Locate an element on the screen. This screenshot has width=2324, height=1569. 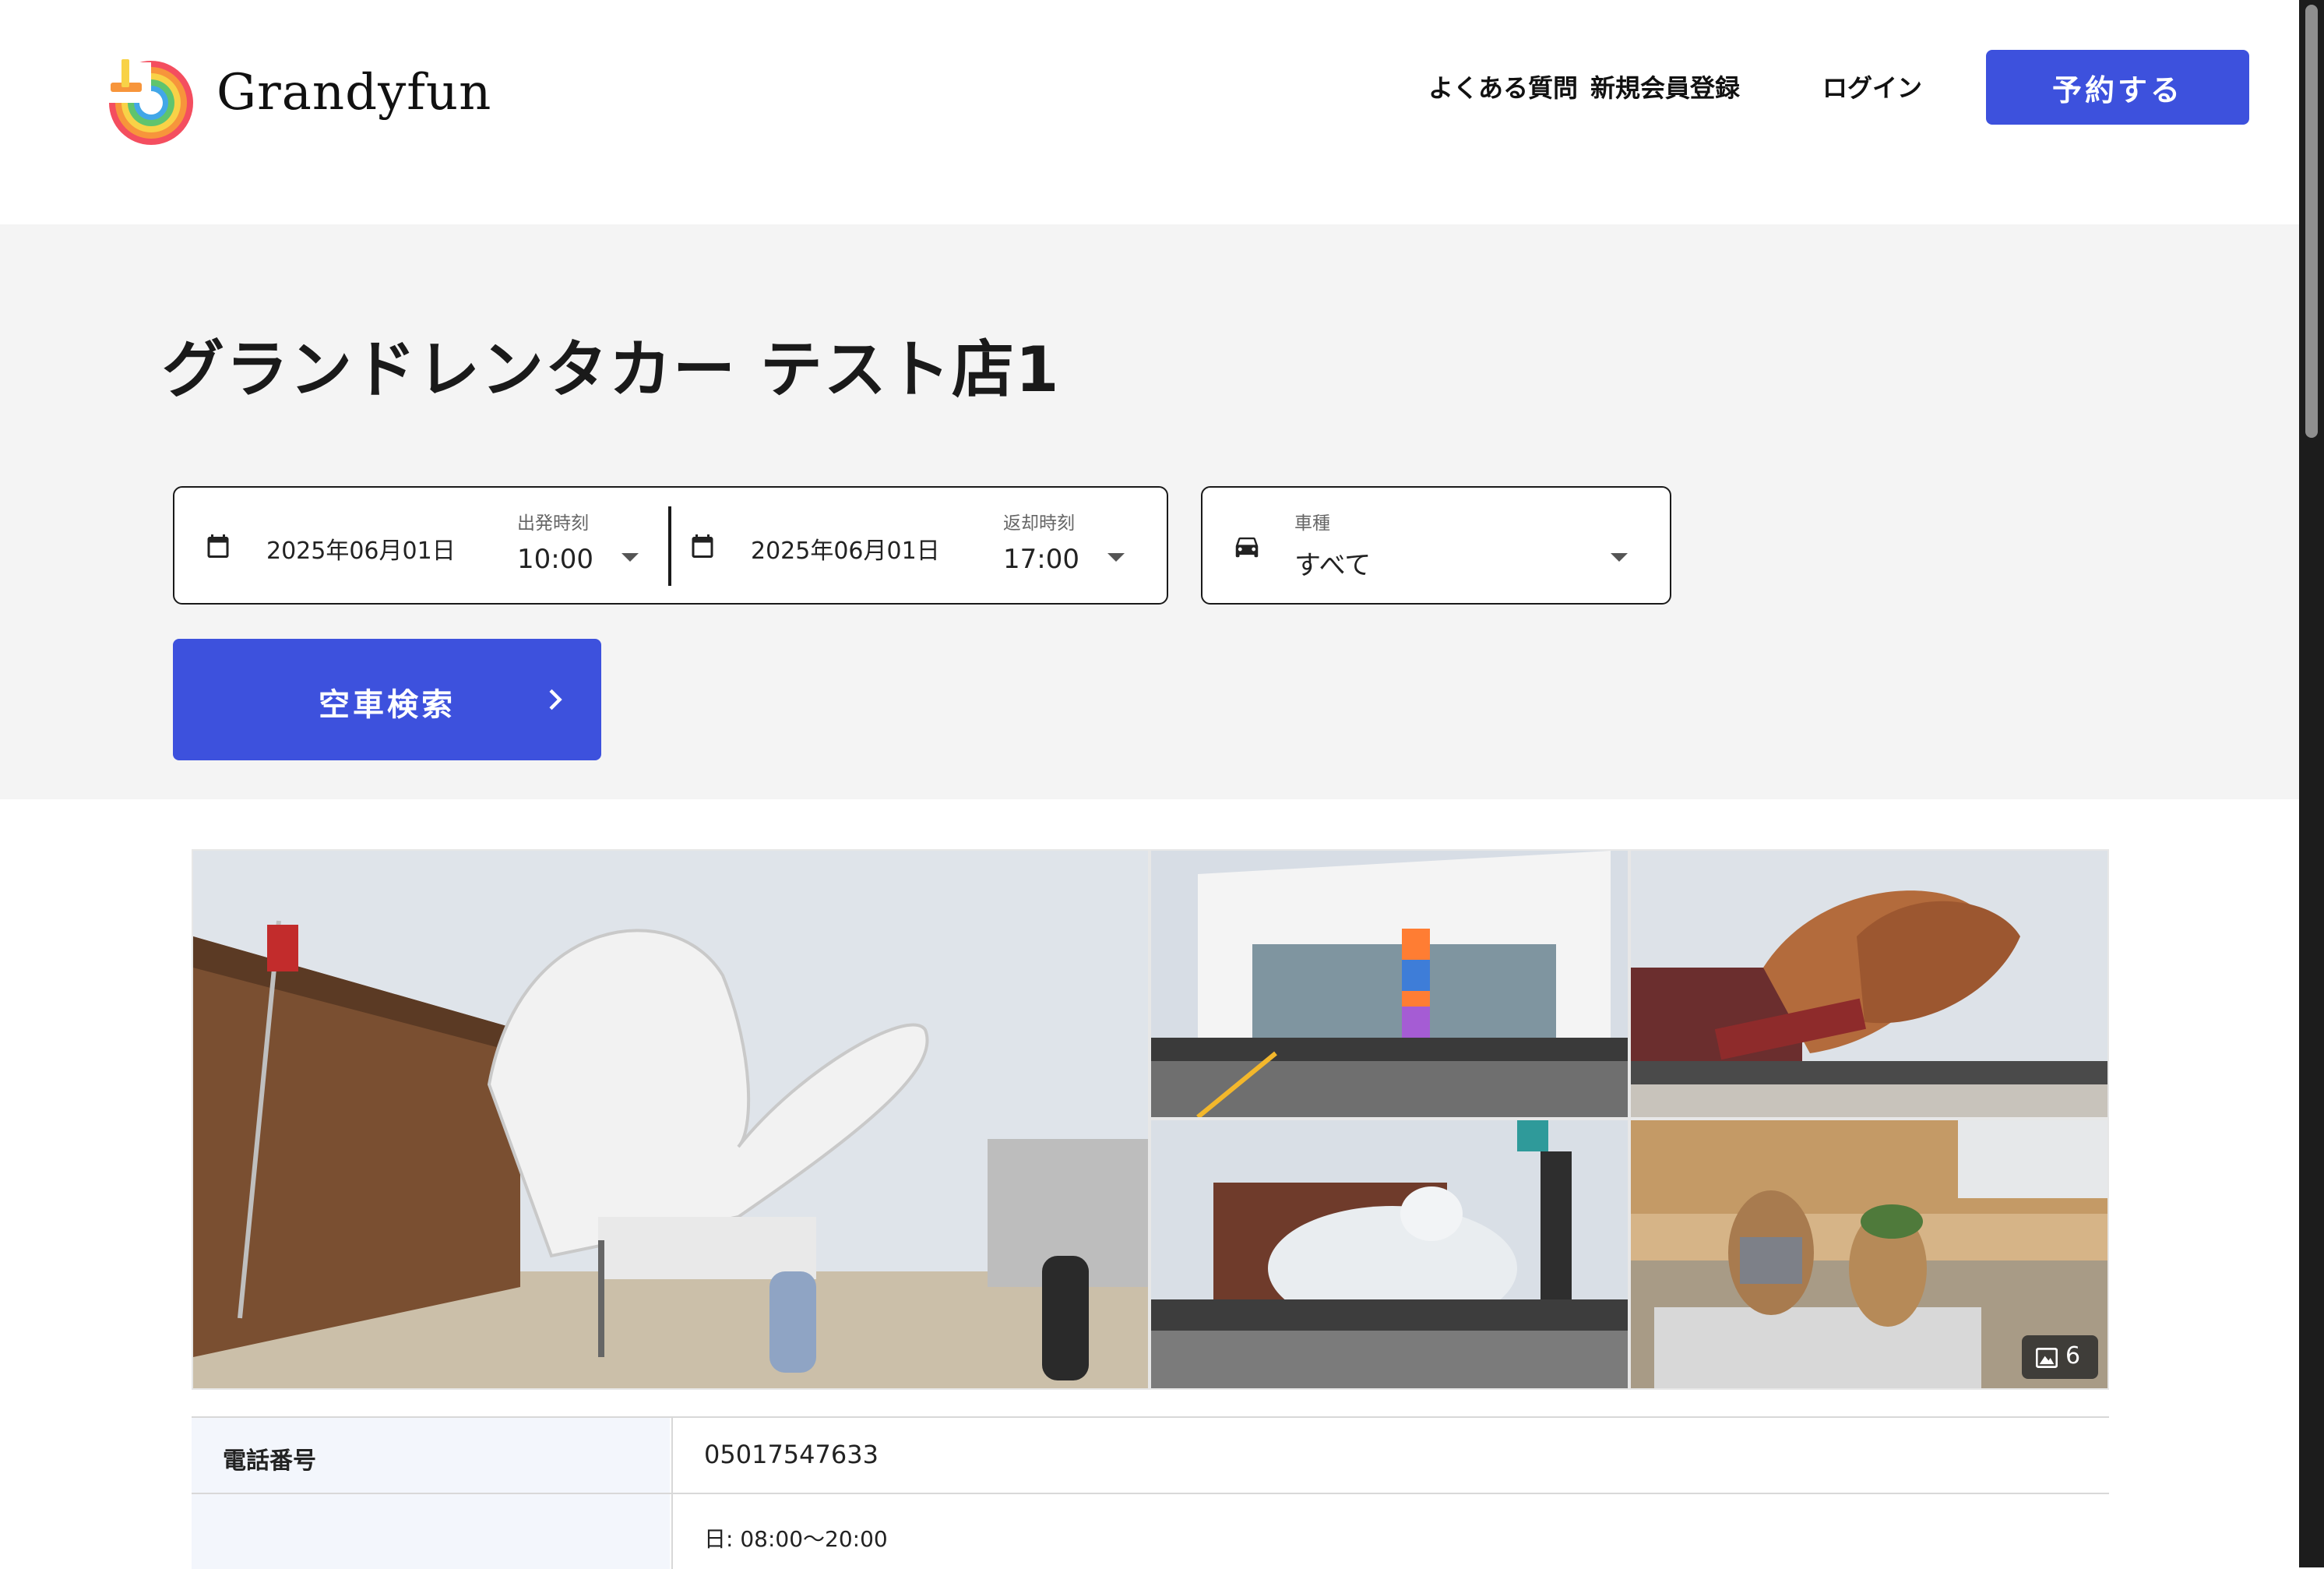
image-icon is located at coordinates (2047, 1358).